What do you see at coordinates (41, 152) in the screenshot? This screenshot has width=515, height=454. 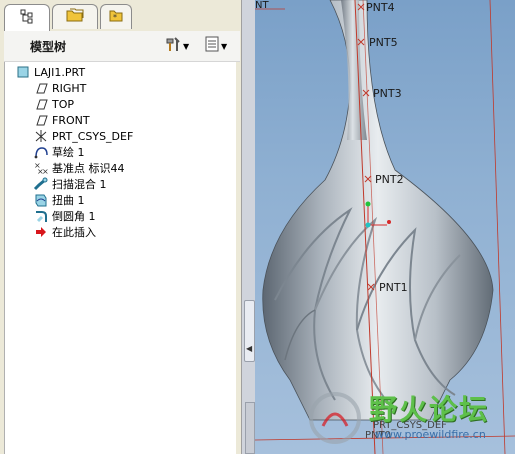 I see `sketch-icon` at bounding box center [41, 152].